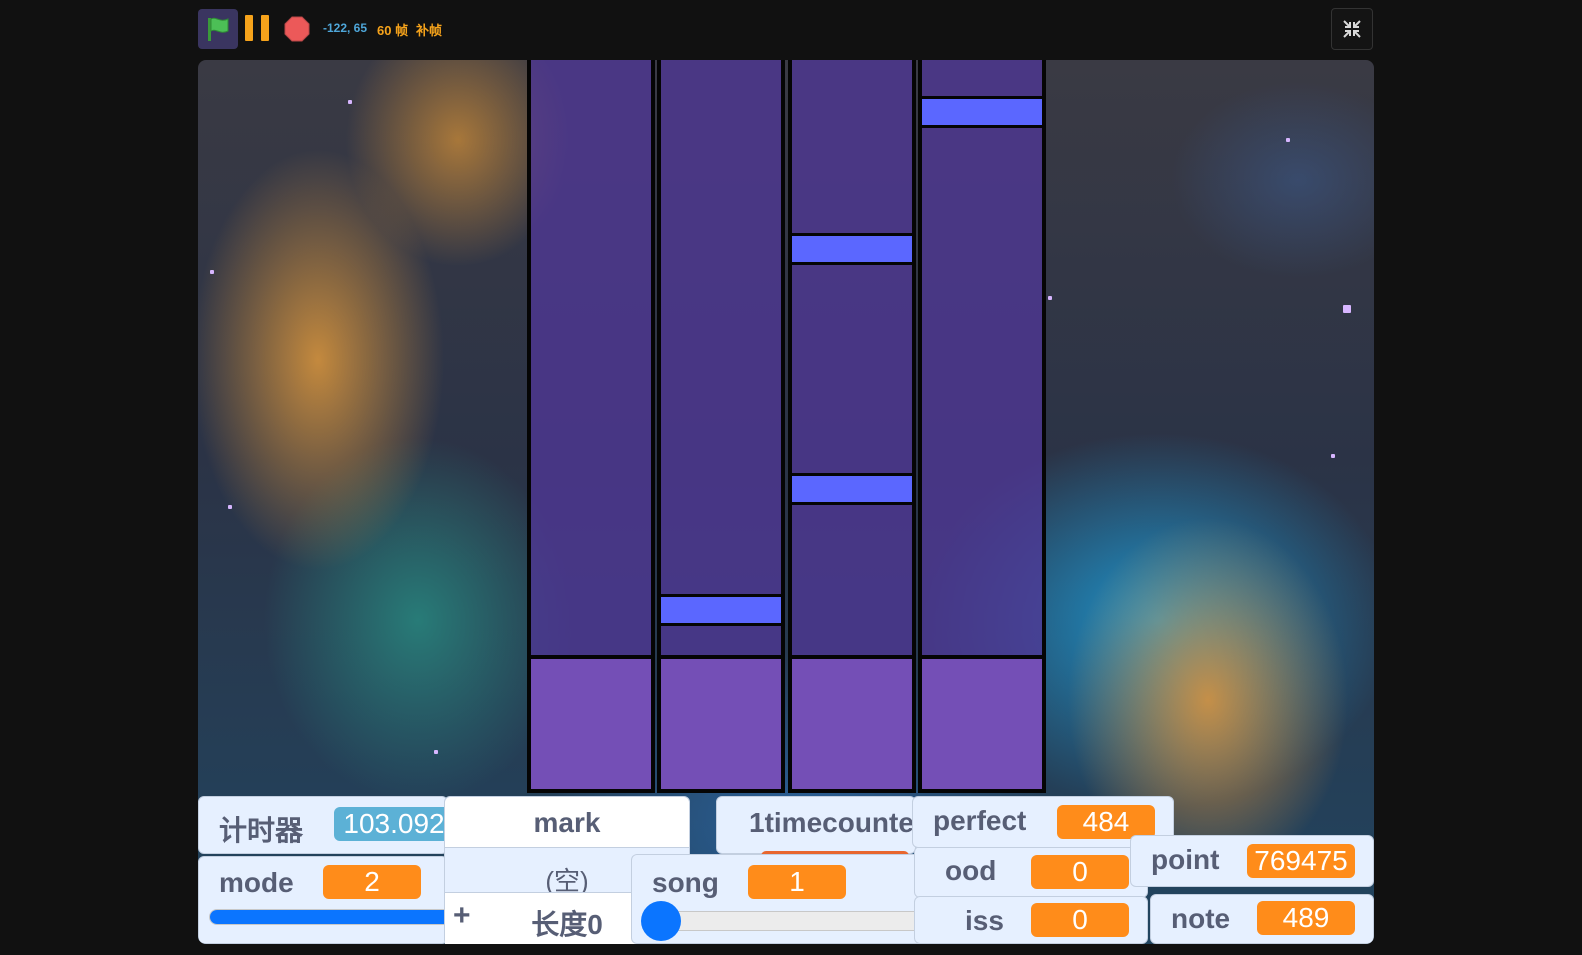 This screenshot has width=1582, height=955. What do you see at coordinates (256, 882) in the screenshot?
I see `mode-label: mode` at bounding box center [256, 882].